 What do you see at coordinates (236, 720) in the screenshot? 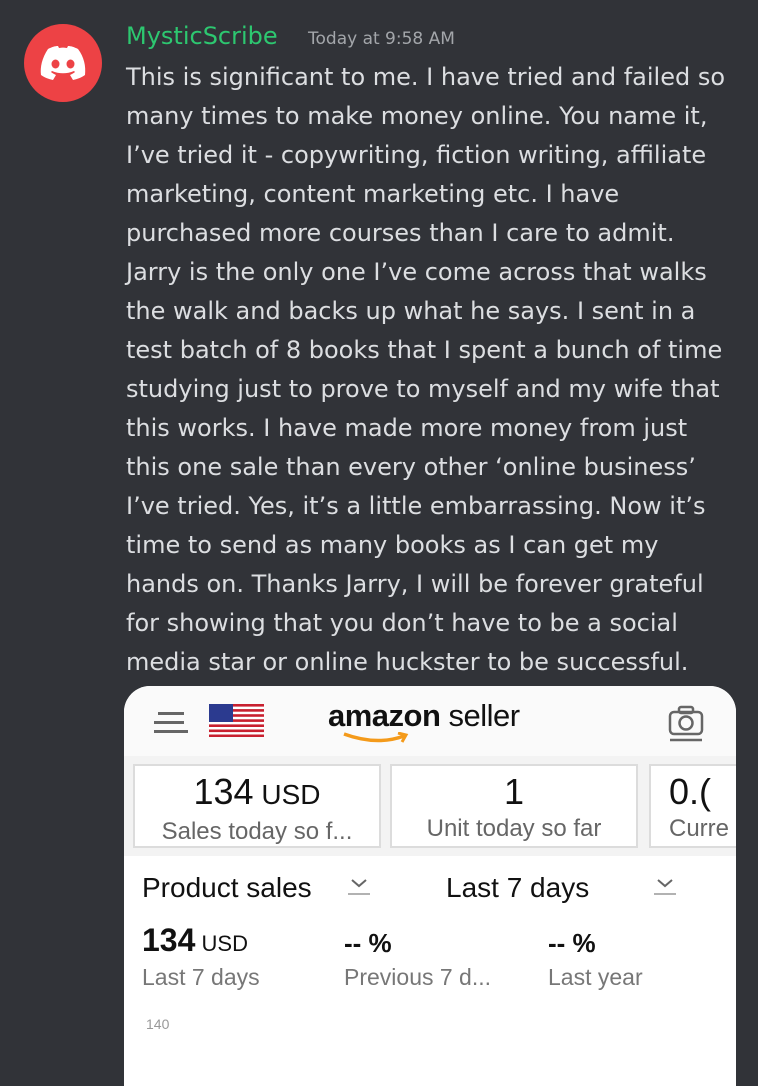
I see `us-flag-icon` at bounding box center [236, 720].